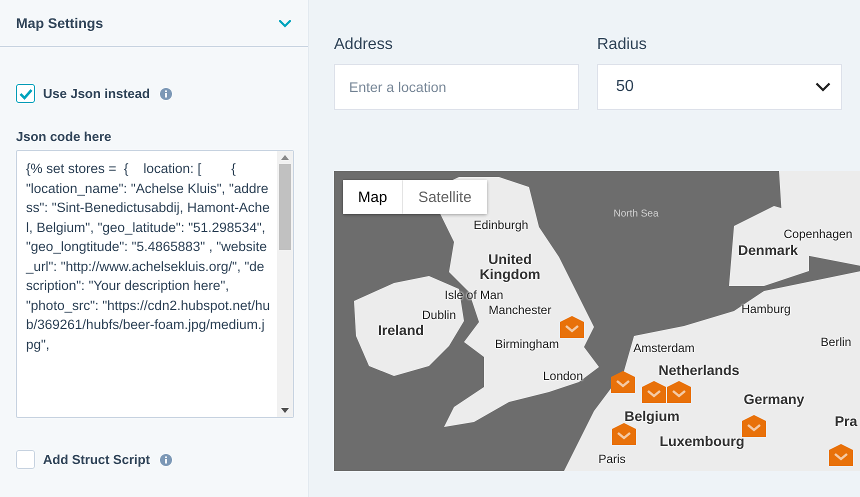 This screenshot has width=860, height=497. What do you see at coordinates (622, 45) in the screenshot?
I see `field-label: Radius` at bounding box center [622, 45].